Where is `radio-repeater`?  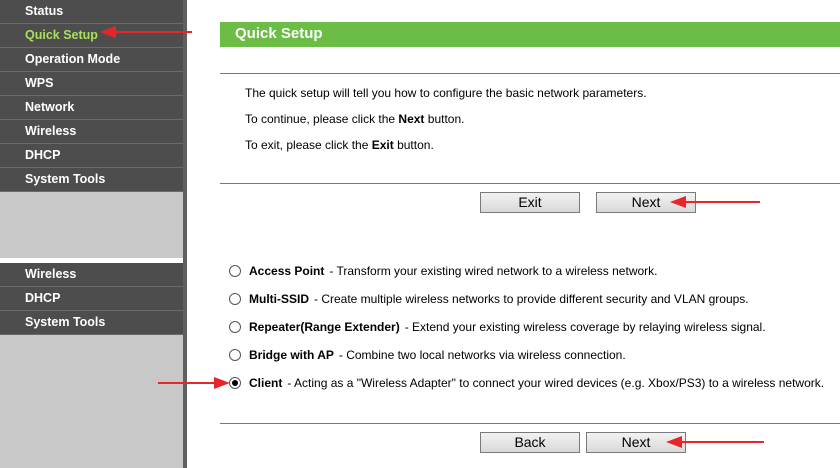
radio-repeater is located at coordinates (235, 327).